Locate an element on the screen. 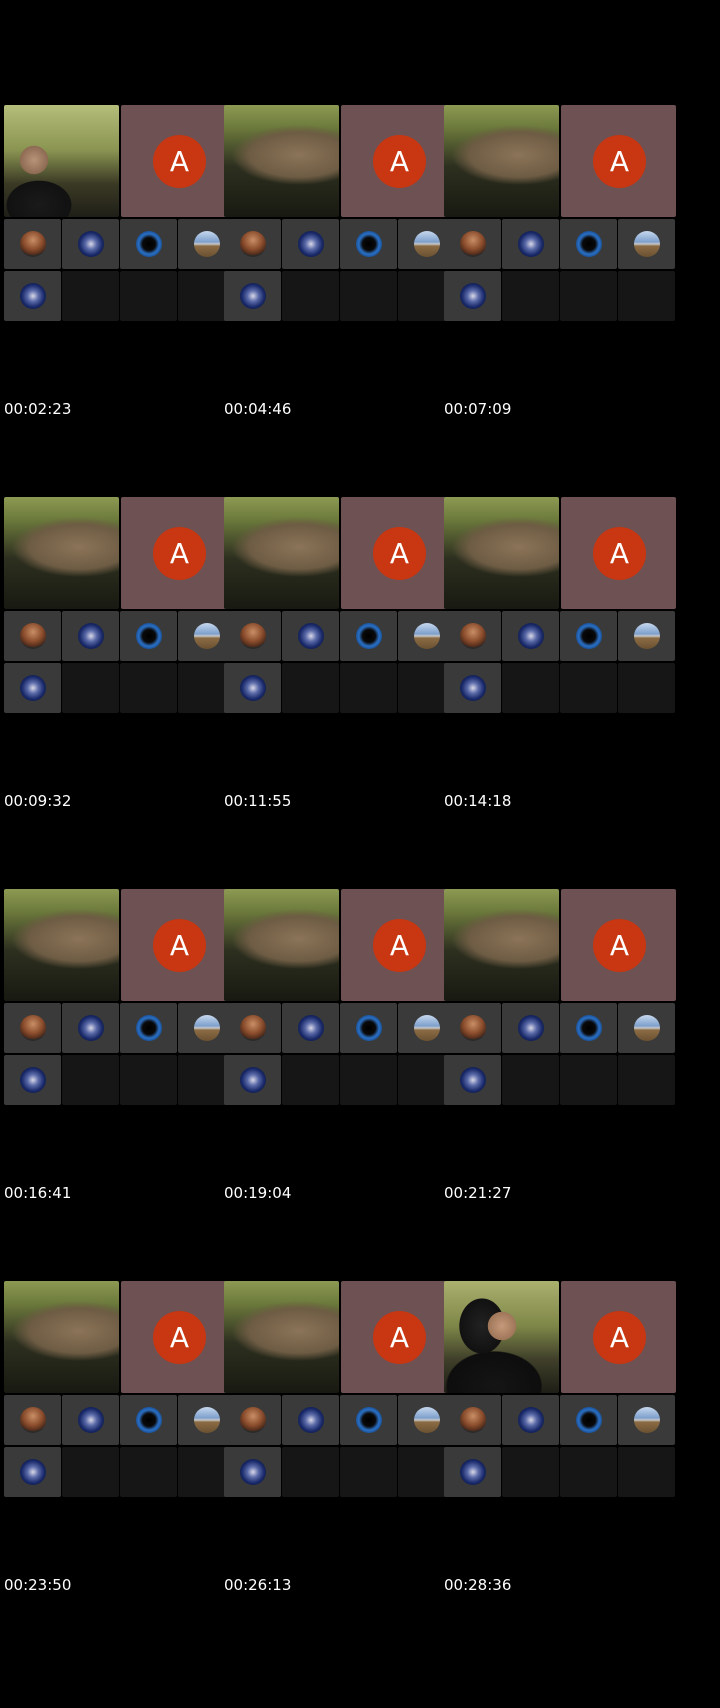  frame-cell: A 00:21:27 is located at coordinates (558, 997).